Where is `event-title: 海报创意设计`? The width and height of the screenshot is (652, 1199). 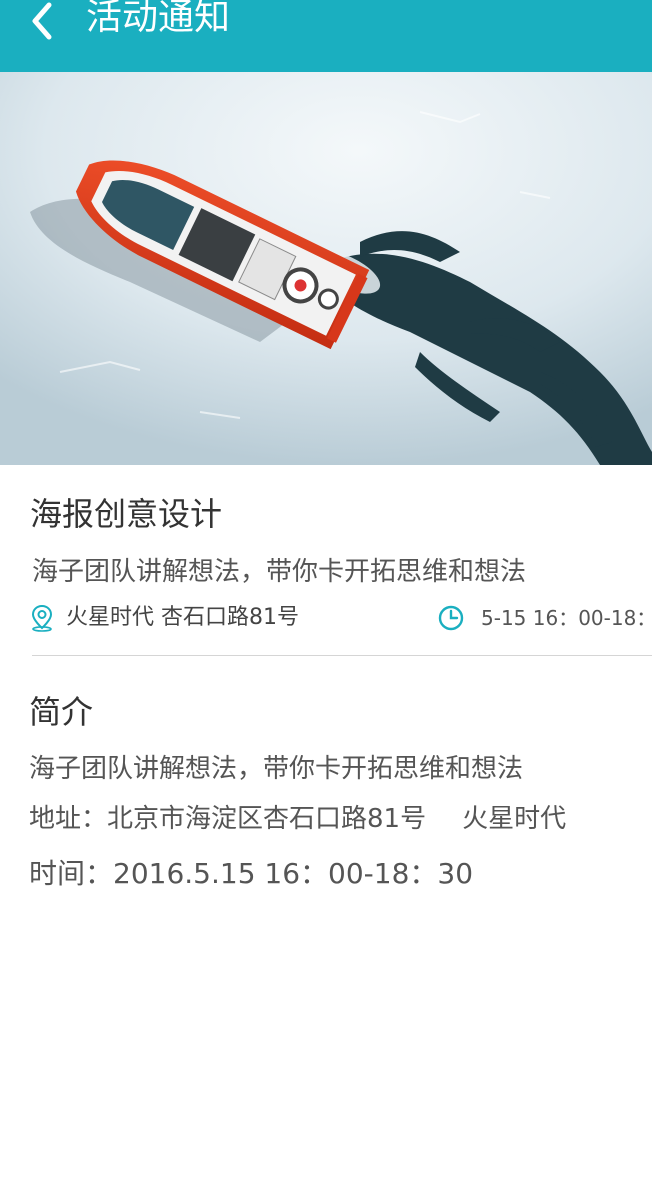 event-title: 海报创意设计 is located at coordinates (126, 514).